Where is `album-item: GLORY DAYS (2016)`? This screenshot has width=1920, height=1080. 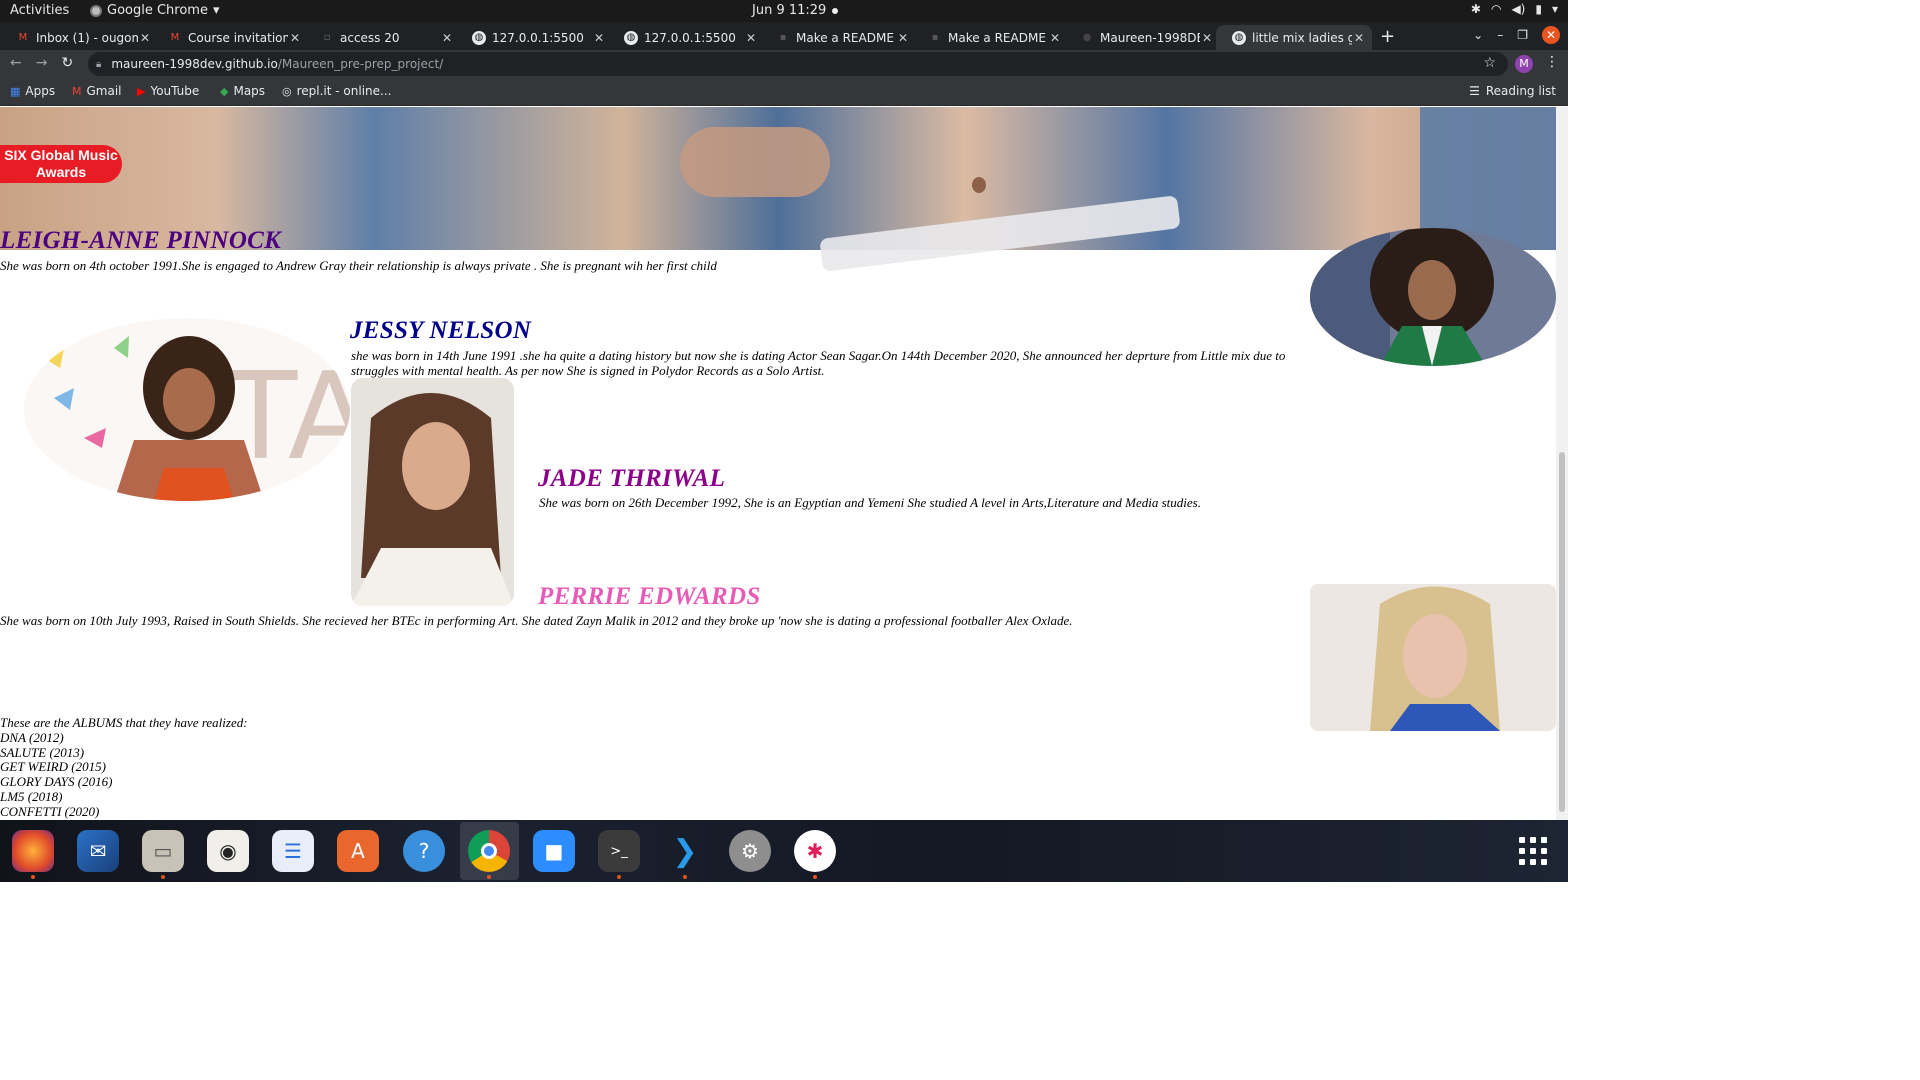
album-item: GLORY DAYS (2016) is located at coordinates (56, 782).